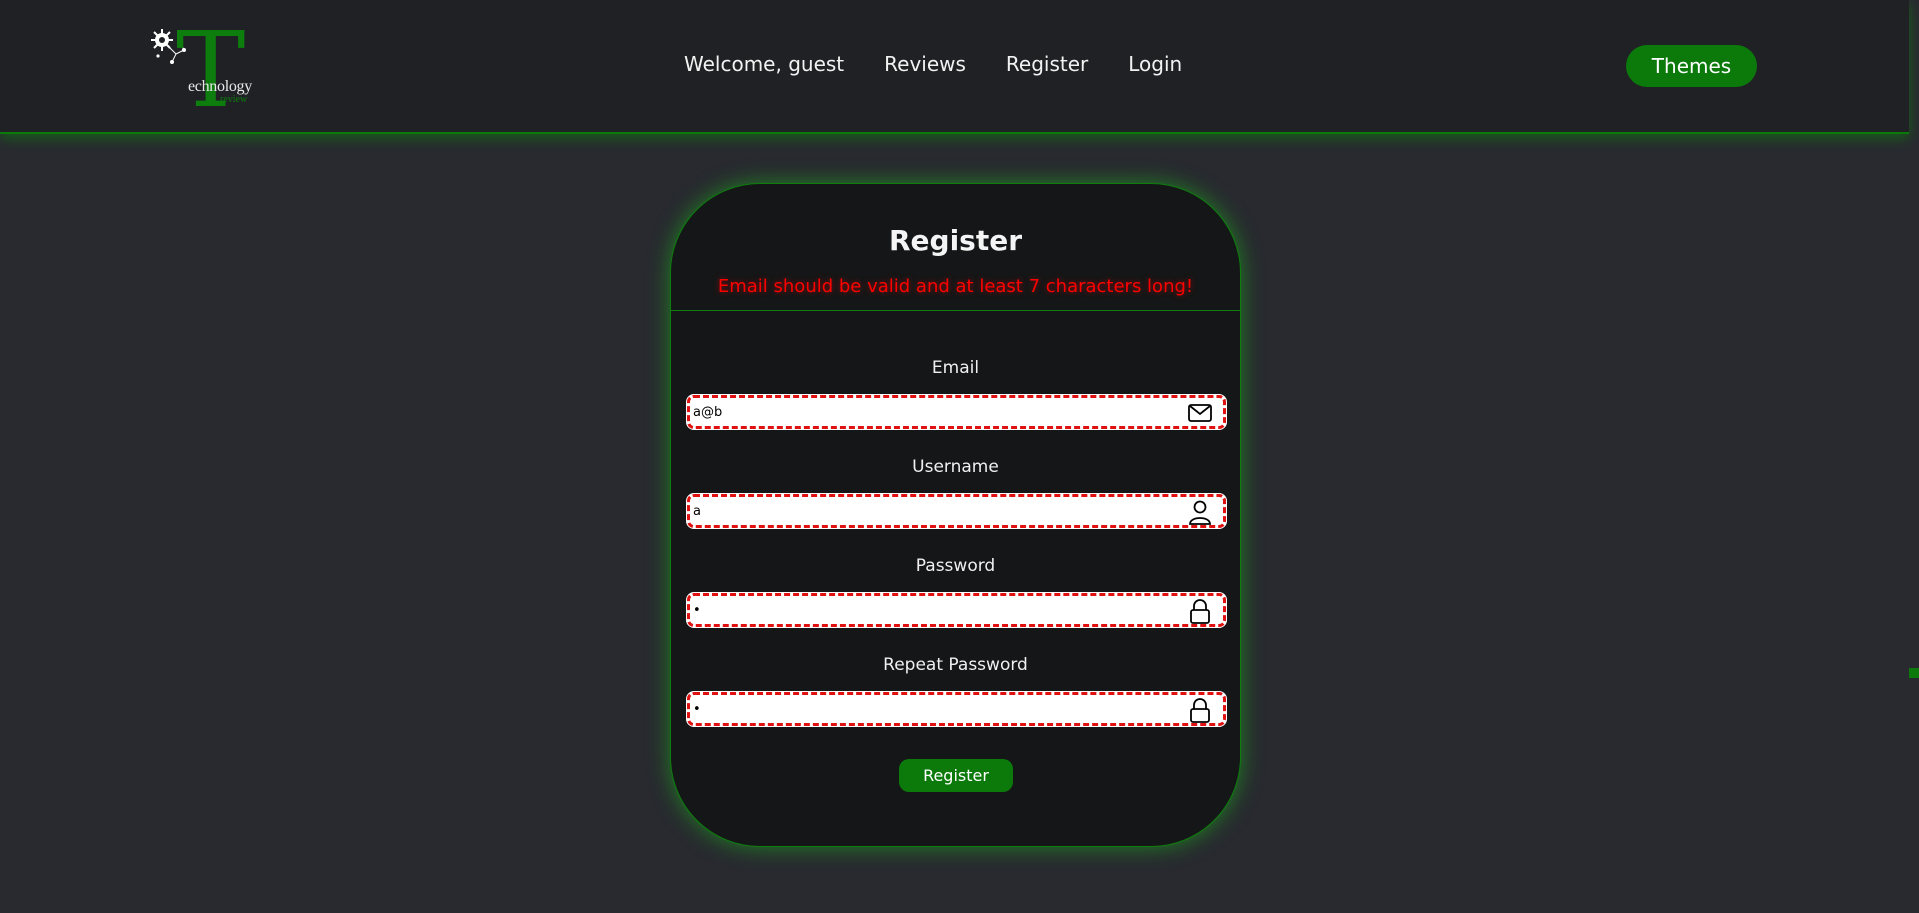 This screenshot has height=913, width=1919. Describe the element at coordinates (1200, 413) in the screenshot. I see `envelope-icon` at that location.